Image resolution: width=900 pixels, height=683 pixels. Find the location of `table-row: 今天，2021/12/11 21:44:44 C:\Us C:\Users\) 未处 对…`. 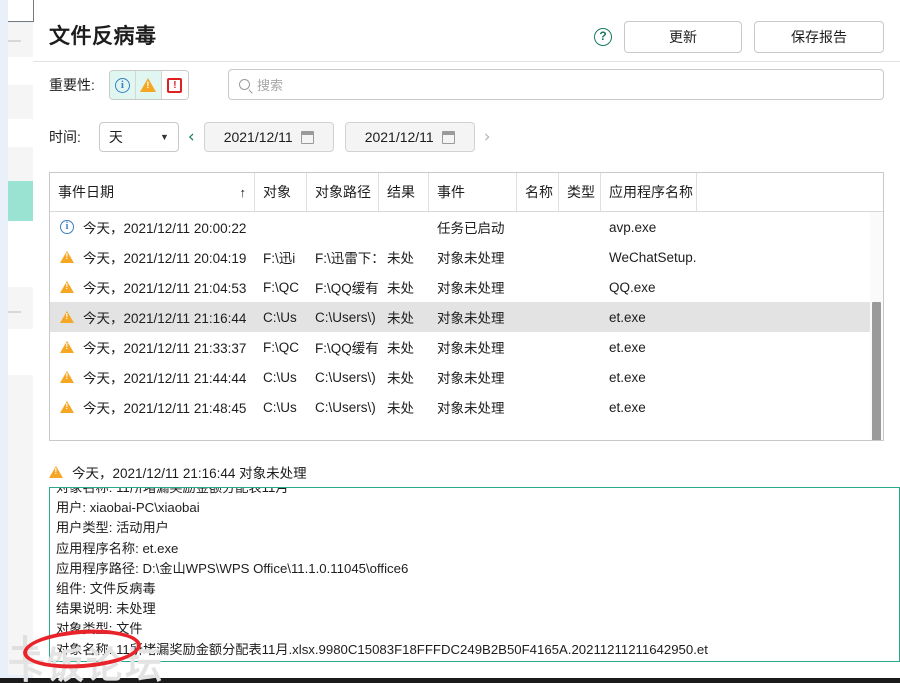

table-row: 今天，2021/12/11 21:44:44 C:\Us C:\Users\) 未处 对… is located at coordinates (466, 377).